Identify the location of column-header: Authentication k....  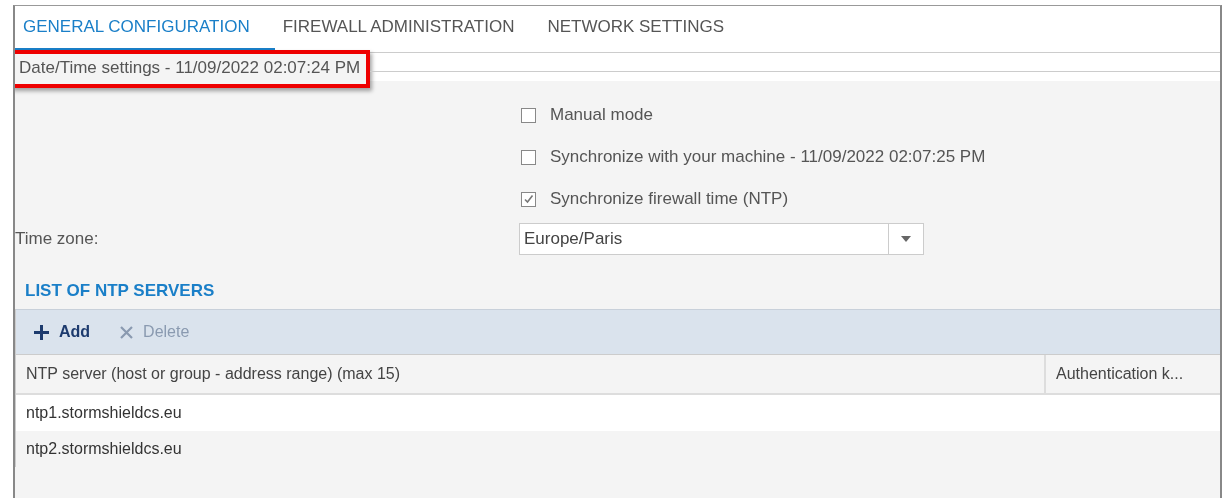
(1132, 374).